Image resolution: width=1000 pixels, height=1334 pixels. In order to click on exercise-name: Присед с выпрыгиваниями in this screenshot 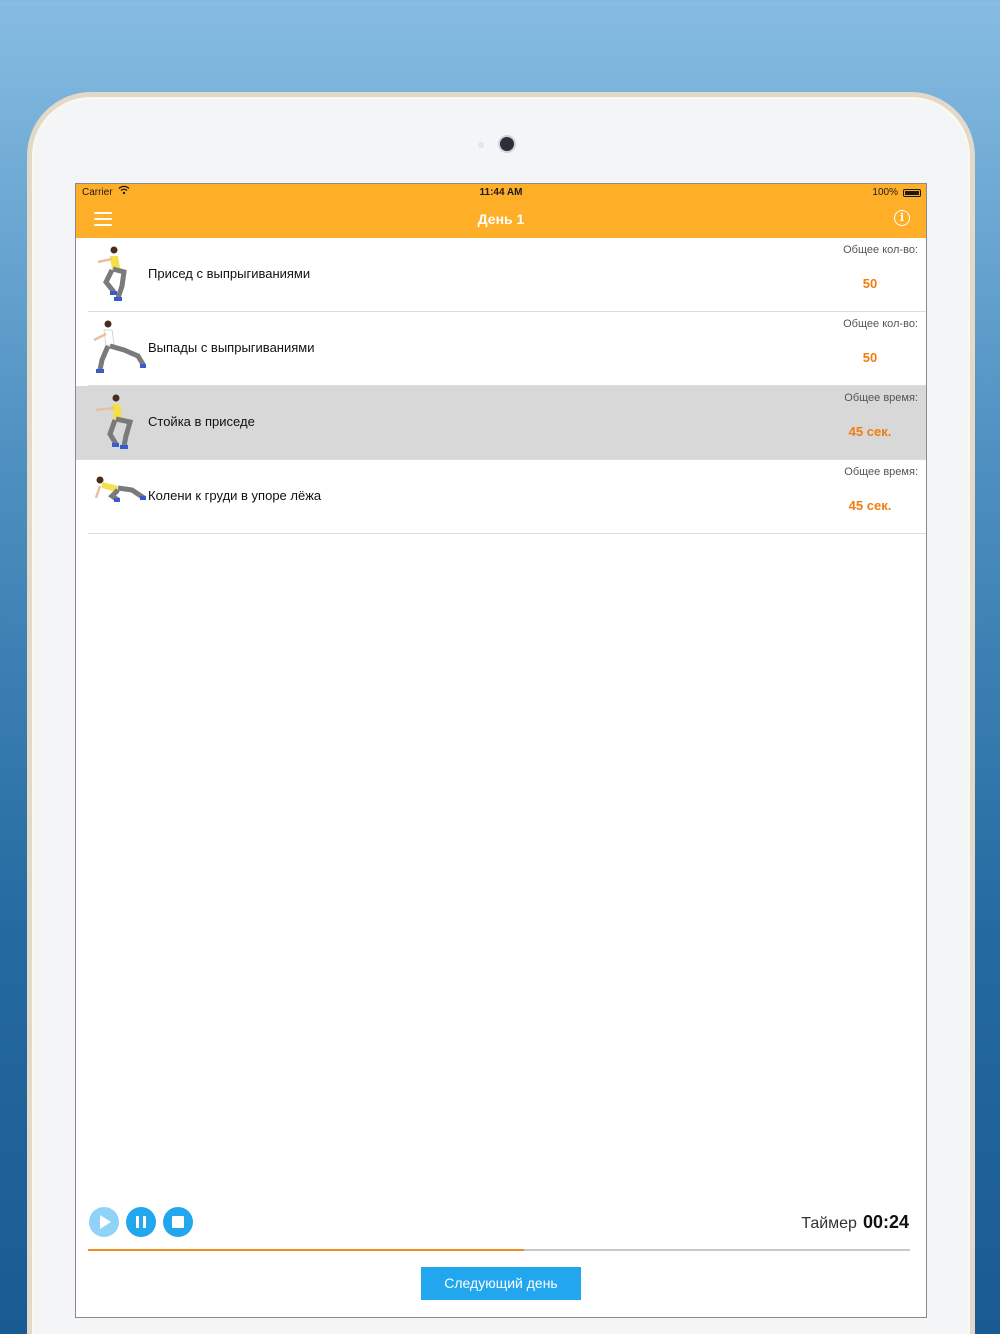, I will do `click(229, 273)`.